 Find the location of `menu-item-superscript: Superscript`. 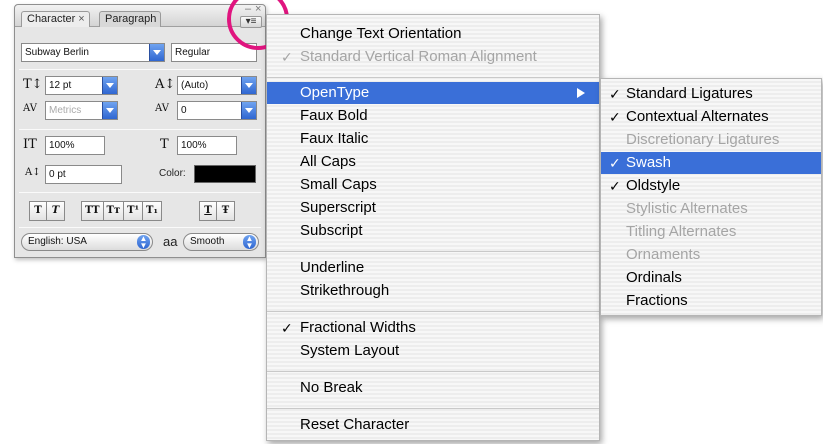

menu-item-superscript: Superscript is located at coordinates (433, 208).